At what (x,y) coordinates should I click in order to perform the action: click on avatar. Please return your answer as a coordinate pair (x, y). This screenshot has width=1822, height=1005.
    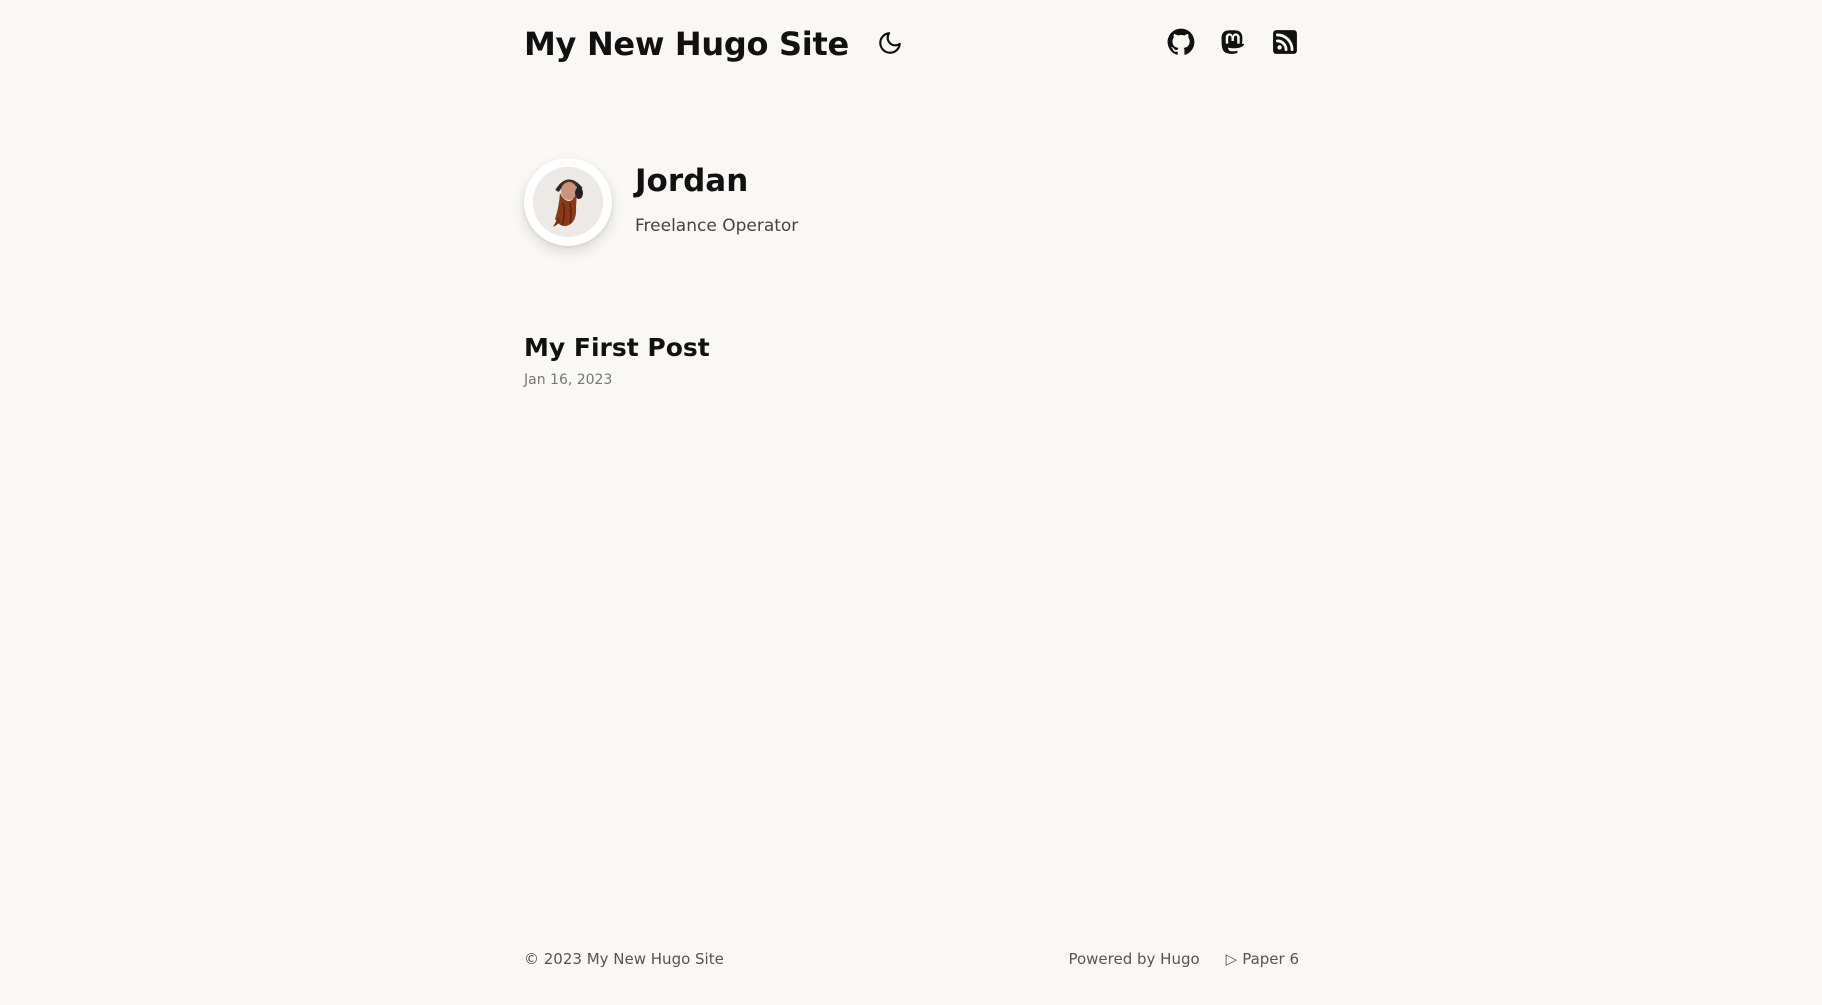
    Looking at the image, I should click on (568, 202).